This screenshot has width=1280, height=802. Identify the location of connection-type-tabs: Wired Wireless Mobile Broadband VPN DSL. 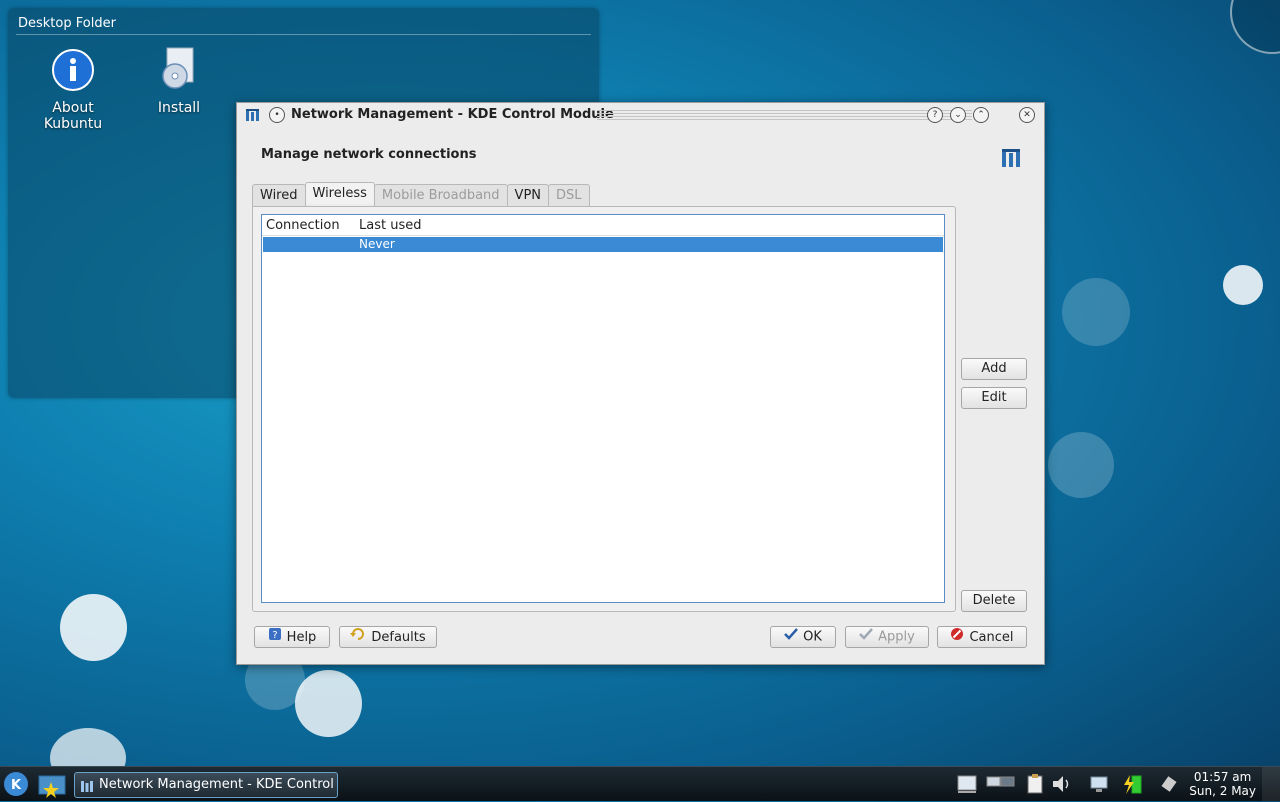
(421, 194).